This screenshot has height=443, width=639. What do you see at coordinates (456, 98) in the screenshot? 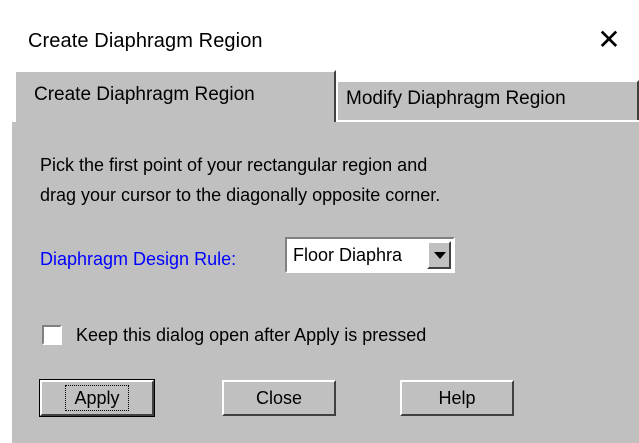
I see `tab-label: Modify Diaphragm Region` at bounding box center [456, 98].